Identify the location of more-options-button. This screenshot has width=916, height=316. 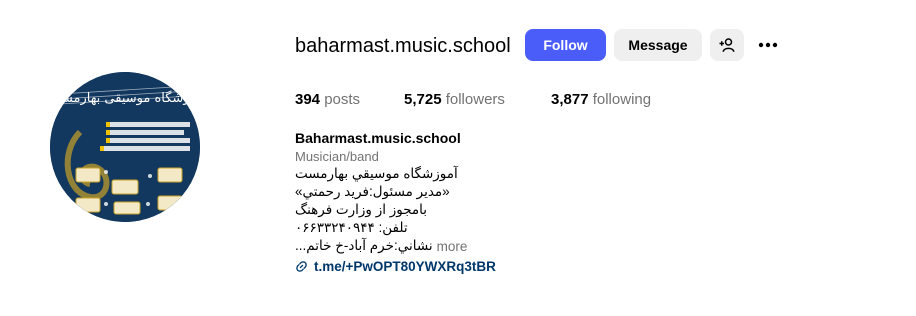
(768, 45).